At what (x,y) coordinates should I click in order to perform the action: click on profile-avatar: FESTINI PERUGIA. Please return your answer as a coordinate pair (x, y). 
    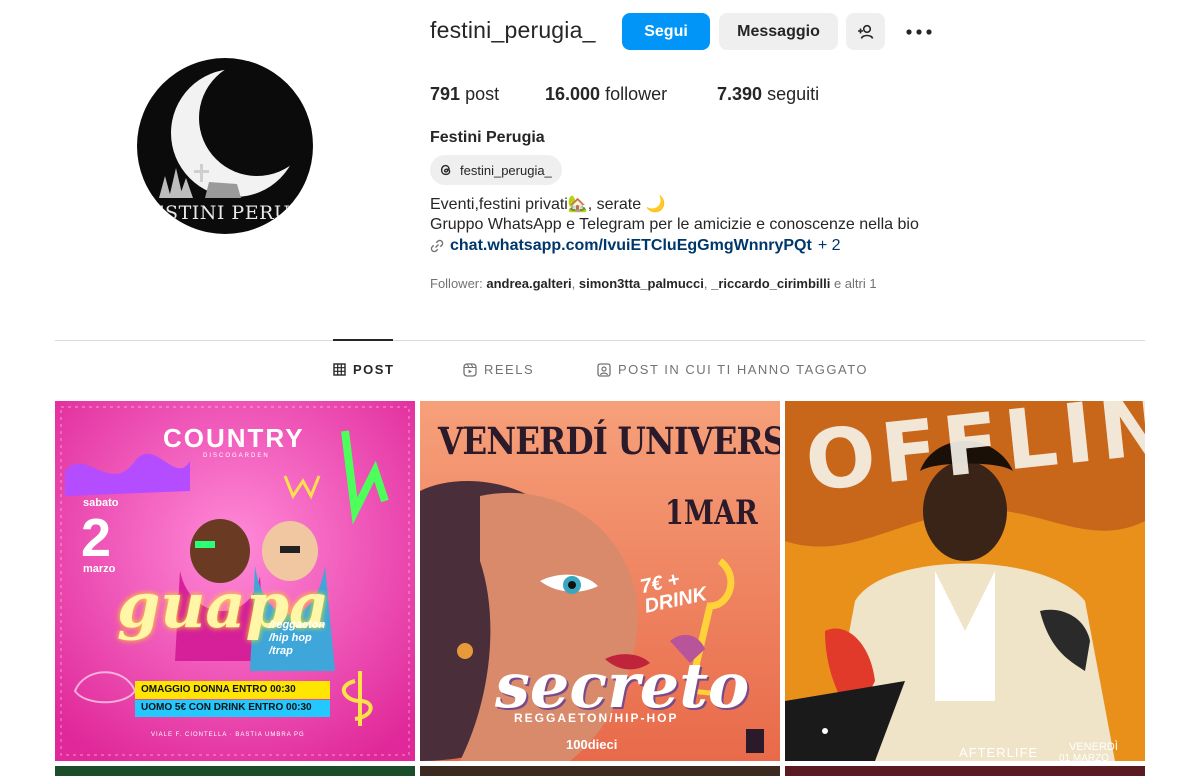
    Looking at the image, I should click on (225, 146).